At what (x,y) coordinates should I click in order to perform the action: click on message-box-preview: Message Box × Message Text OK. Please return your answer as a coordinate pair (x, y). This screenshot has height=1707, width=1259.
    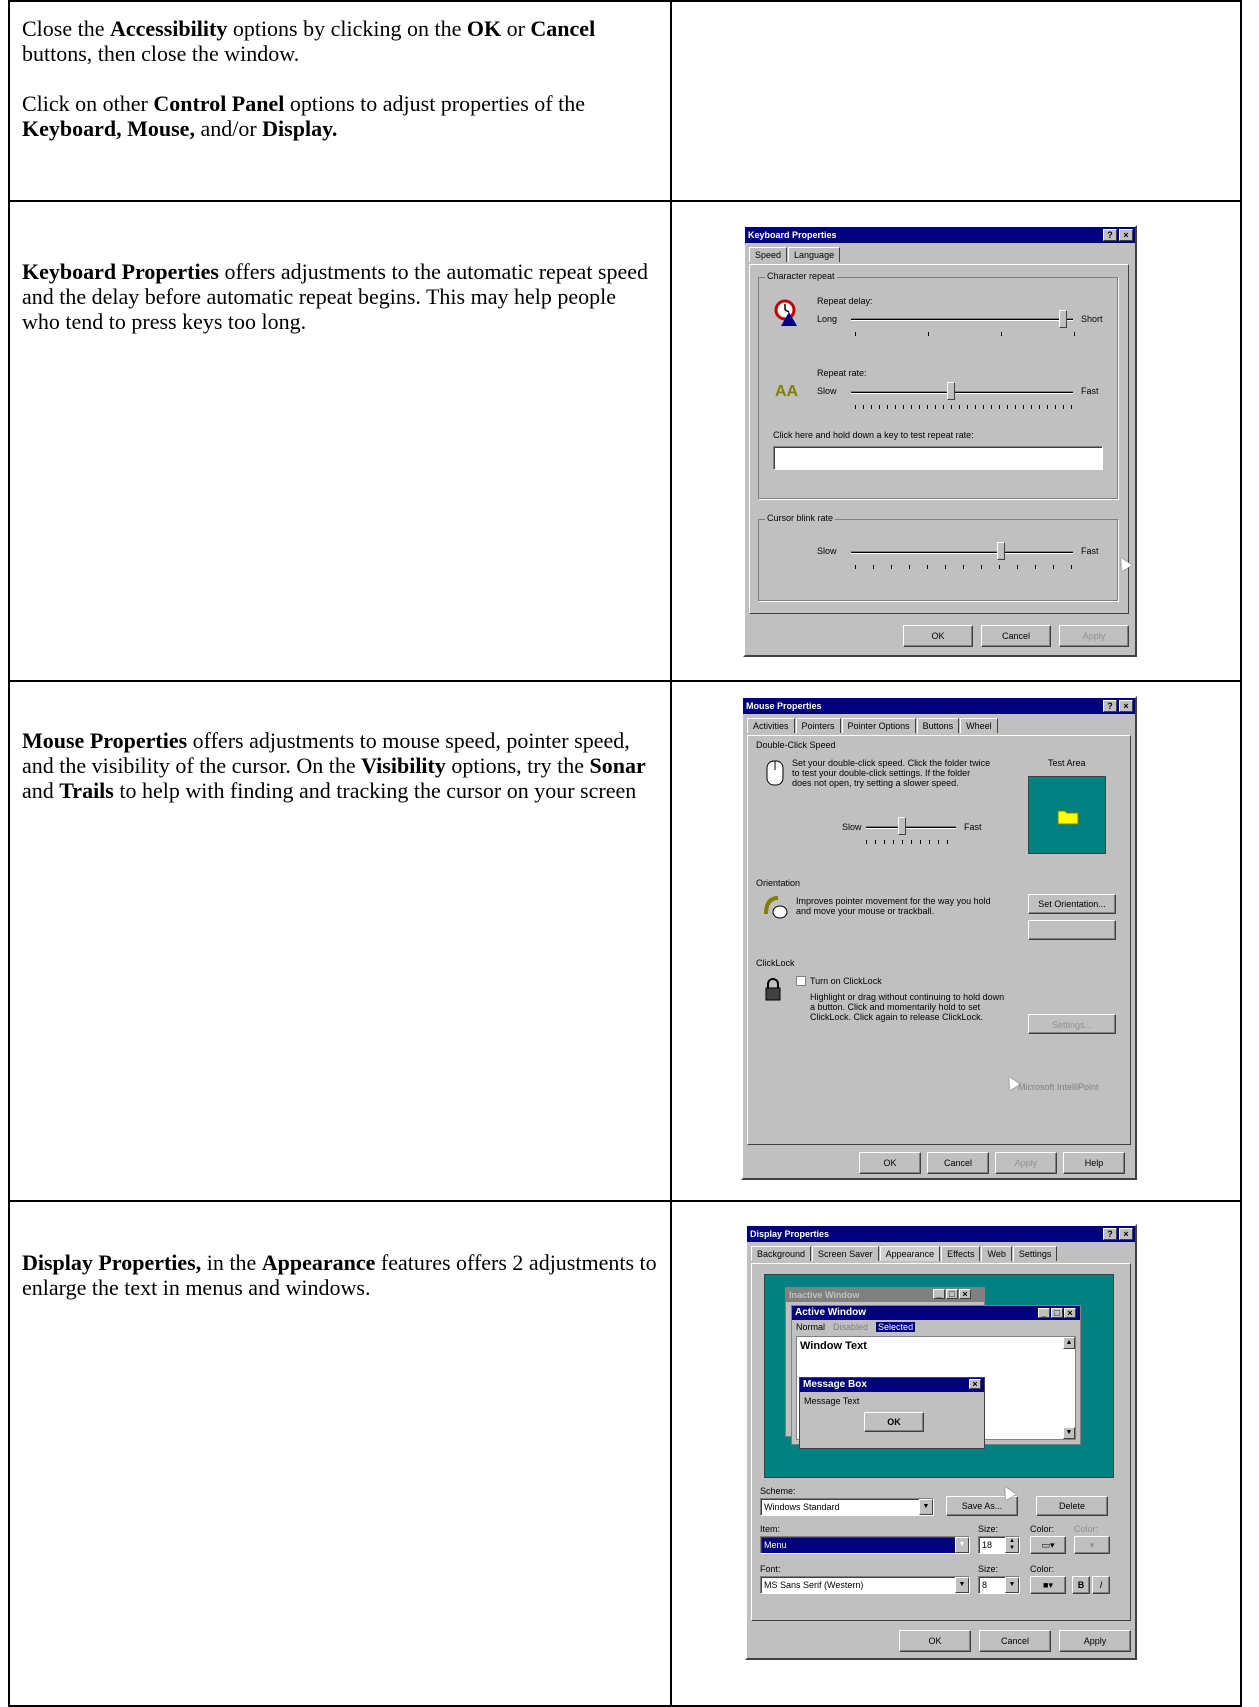
    Looking at the image, I should click on (892, 1413).